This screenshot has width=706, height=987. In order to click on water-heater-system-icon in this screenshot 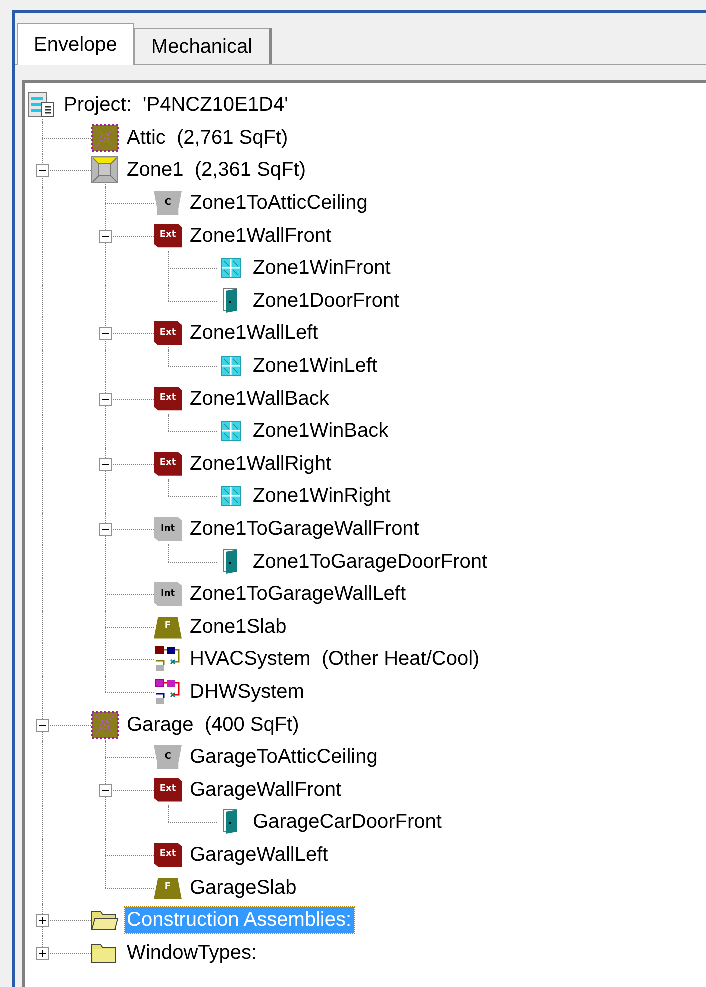, I will do `click(168, 692)`.